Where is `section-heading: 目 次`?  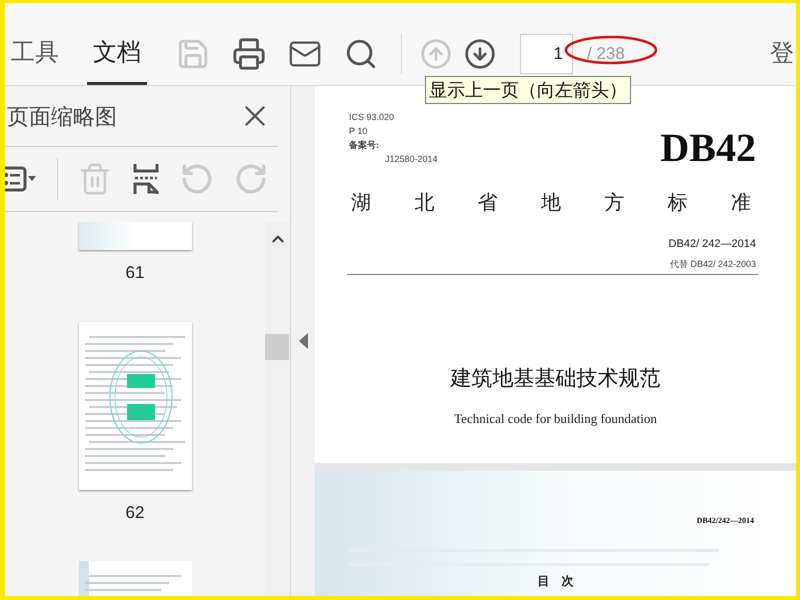
section-heading: 目 次 is located at coordinates (556, 581).